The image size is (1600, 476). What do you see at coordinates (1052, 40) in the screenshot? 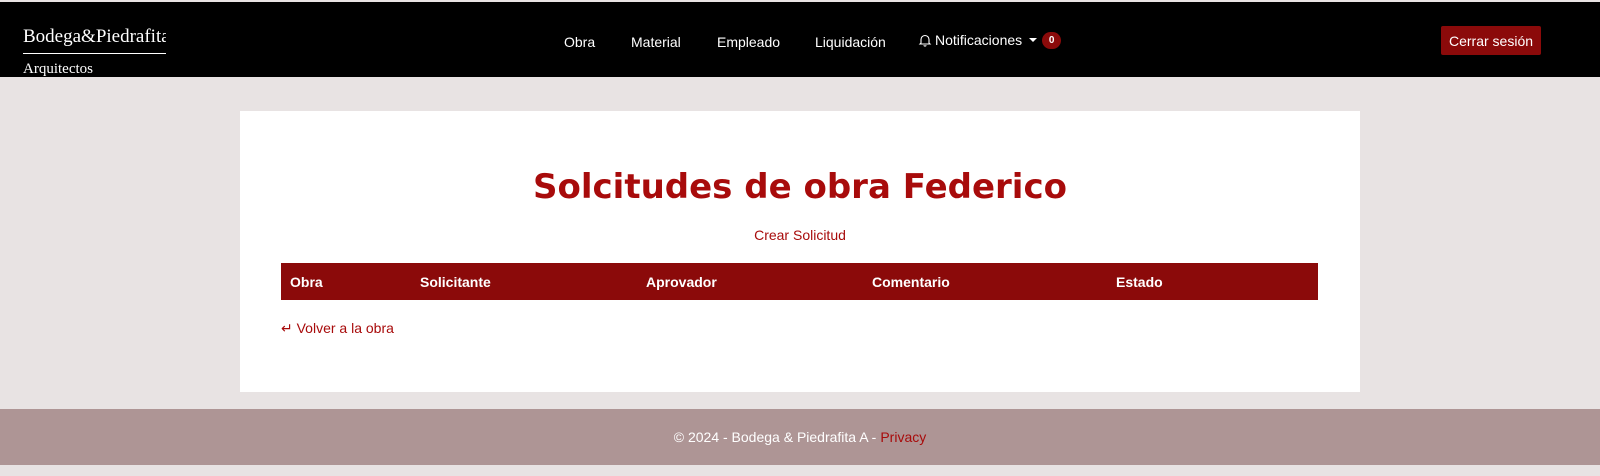
I see `notifications-count-badge: 0` at bounding box center [1052, 40].